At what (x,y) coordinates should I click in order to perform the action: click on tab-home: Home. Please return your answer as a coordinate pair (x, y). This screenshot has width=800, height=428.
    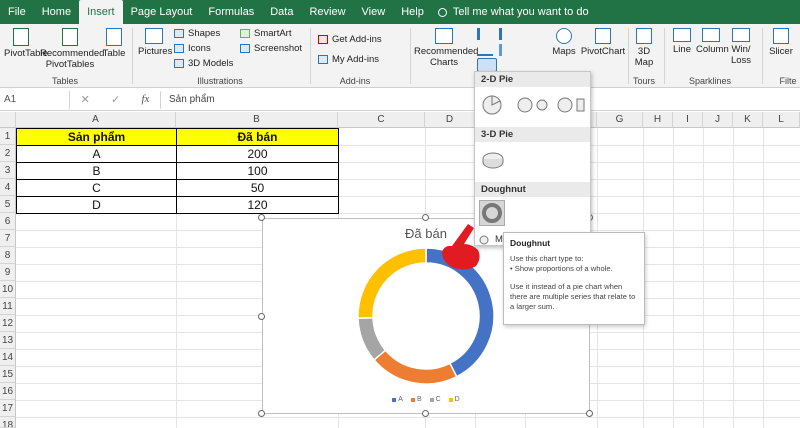
    Looking at the image, I should click on (56, 12).